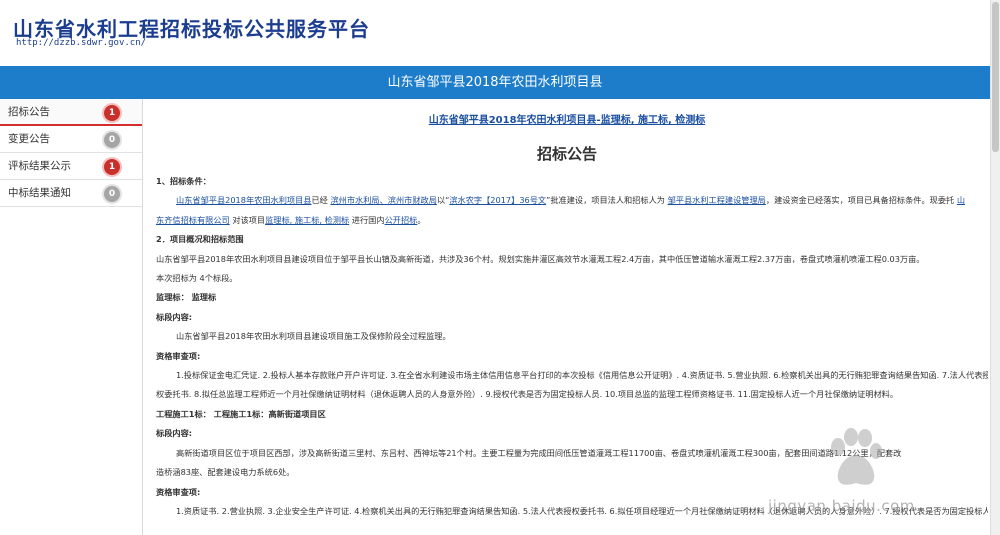  I want to click on lot-scope-text: 山东省邹平县2018年农田水利项目县建设项目施工及保修阶段全过程监理。, so click(313, 336).